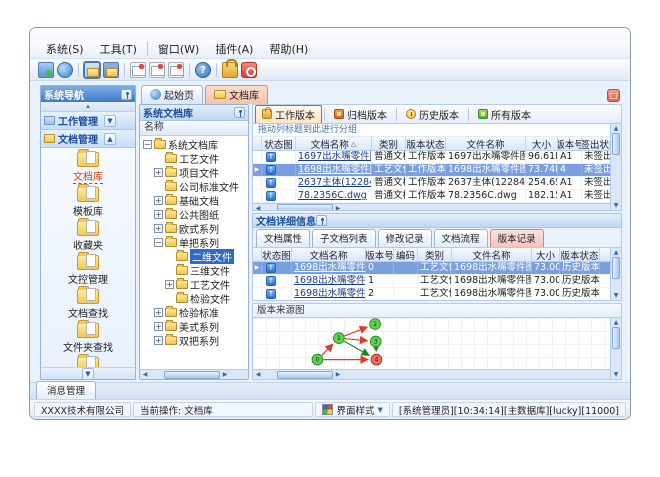  I want to click on sidebar-group-documents: 文档管理 ▲, so click(88, 139).